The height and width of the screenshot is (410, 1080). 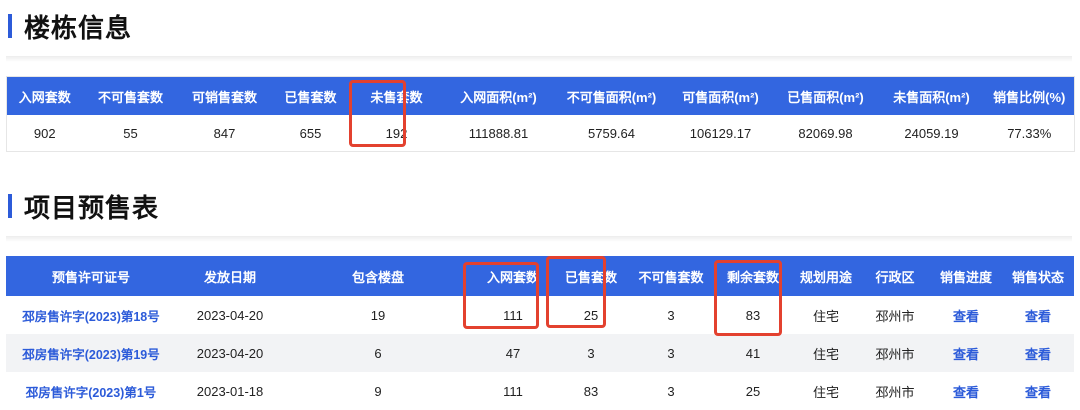 I want to click on table-cell: 655, so click(x=310, y=133).